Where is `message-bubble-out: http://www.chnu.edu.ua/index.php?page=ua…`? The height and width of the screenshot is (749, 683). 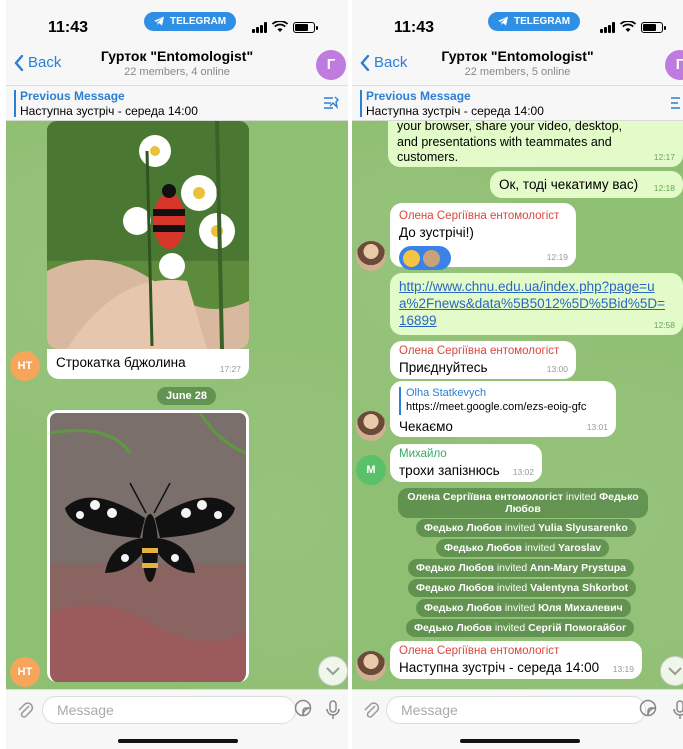
message-bubble-out: http://www.chnu.edu.ua/index.php?page=ua… is located at coordinates (536, 304).